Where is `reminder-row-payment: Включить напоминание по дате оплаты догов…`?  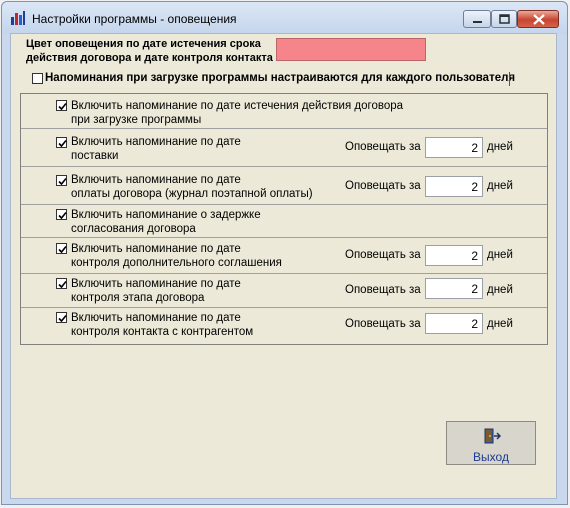 reminder-row-payment: Включить напоминание по дате оплаты догов… is located at coordinates (284, 186).